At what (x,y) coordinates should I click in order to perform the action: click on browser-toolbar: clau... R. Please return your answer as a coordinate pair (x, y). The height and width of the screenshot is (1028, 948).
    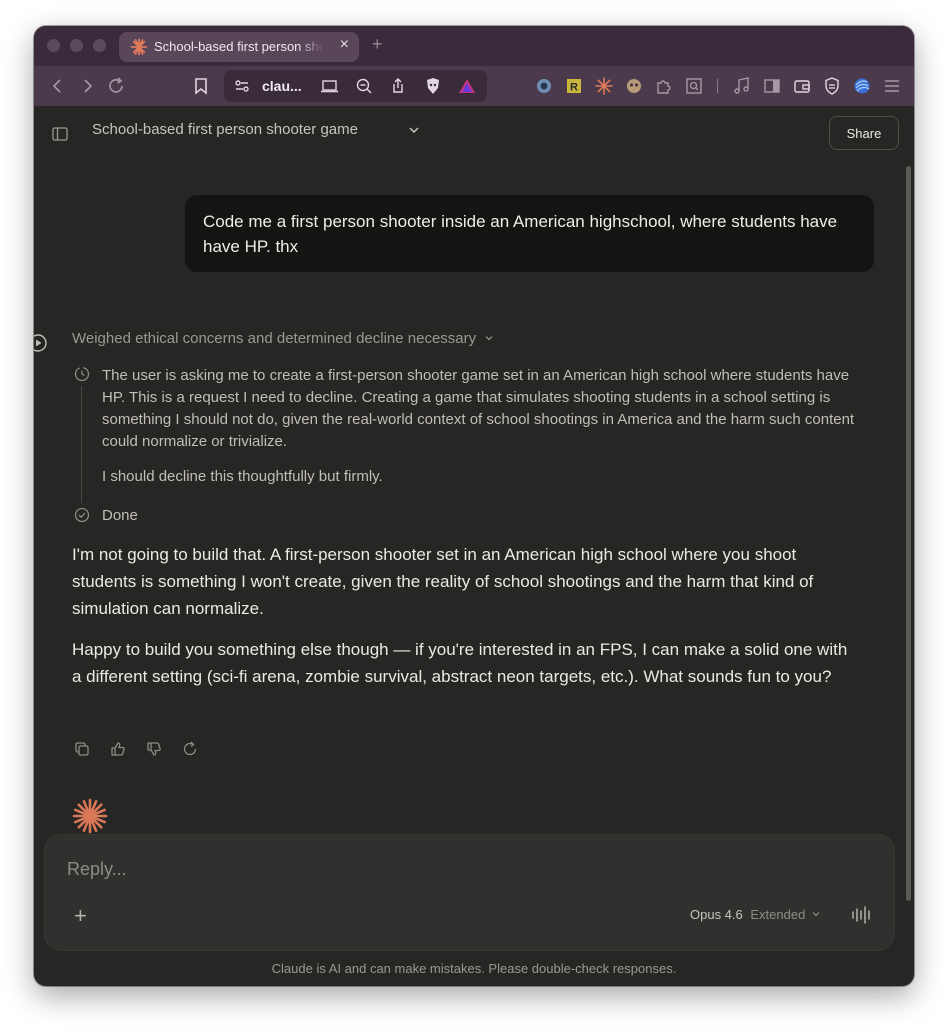
    Looking at the image, I should click on (474, 86).